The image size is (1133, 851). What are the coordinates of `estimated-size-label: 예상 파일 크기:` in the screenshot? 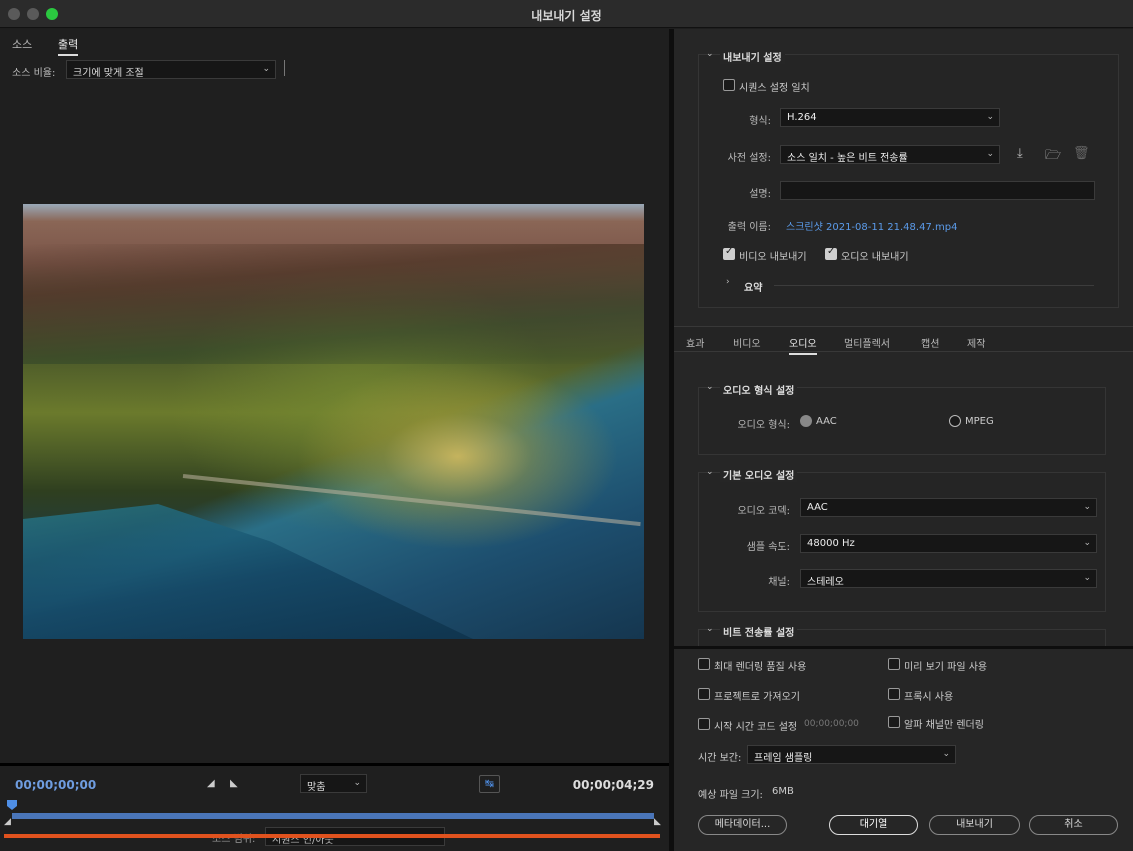 It's located at (730, 795).